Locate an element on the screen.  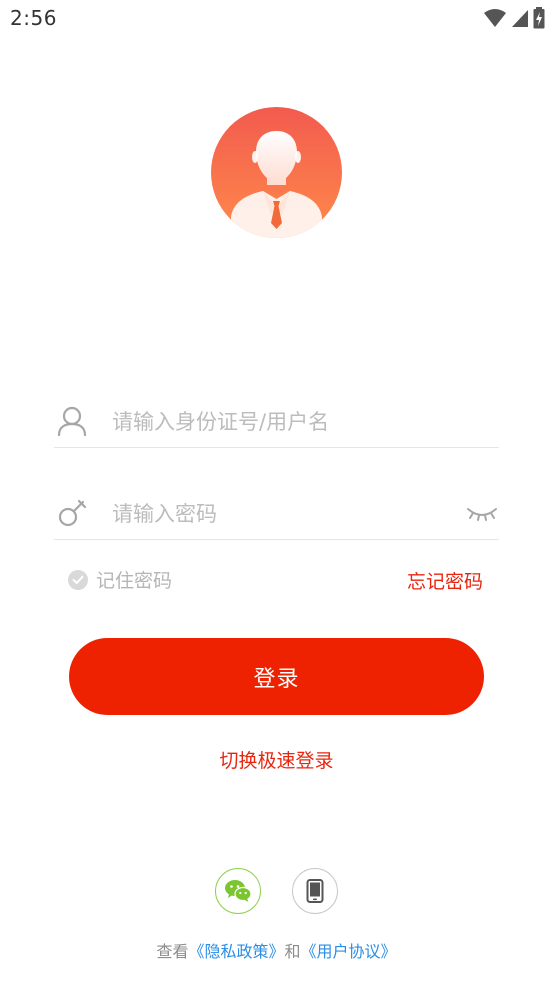
wifi-icon is located at coordinates (495, 18).